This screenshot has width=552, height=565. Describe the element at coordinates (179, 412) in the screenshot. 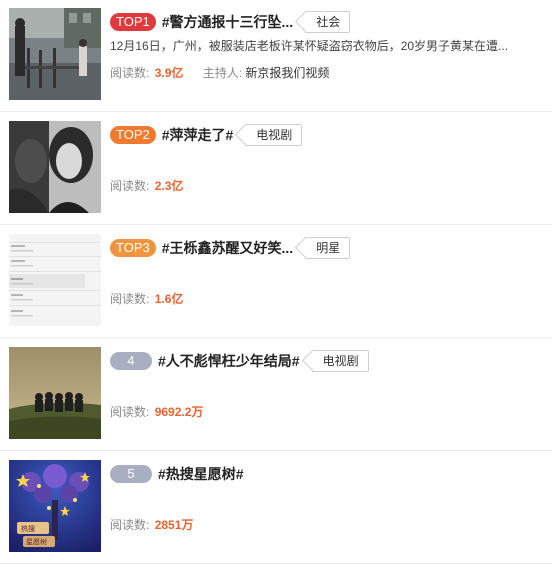

I see `read-count-value: 9692.2万` at that location.